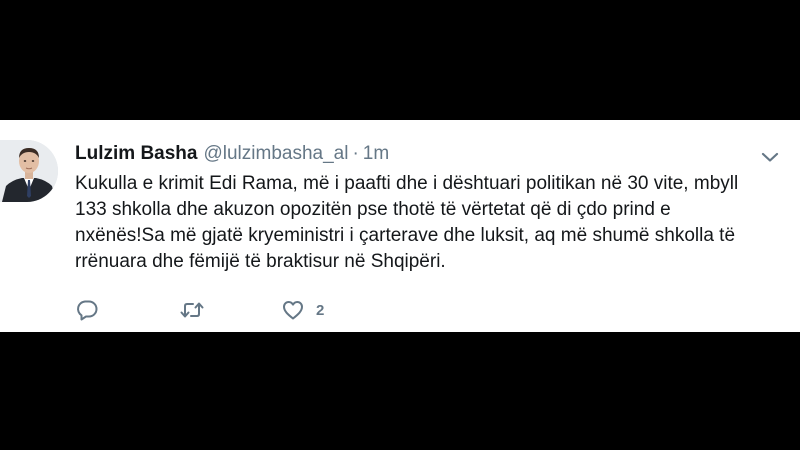 This screenshot has height=450, width=800. Describe the element at coordinates (293, 310) in the screenshot. I see `heart-icon` at that location.